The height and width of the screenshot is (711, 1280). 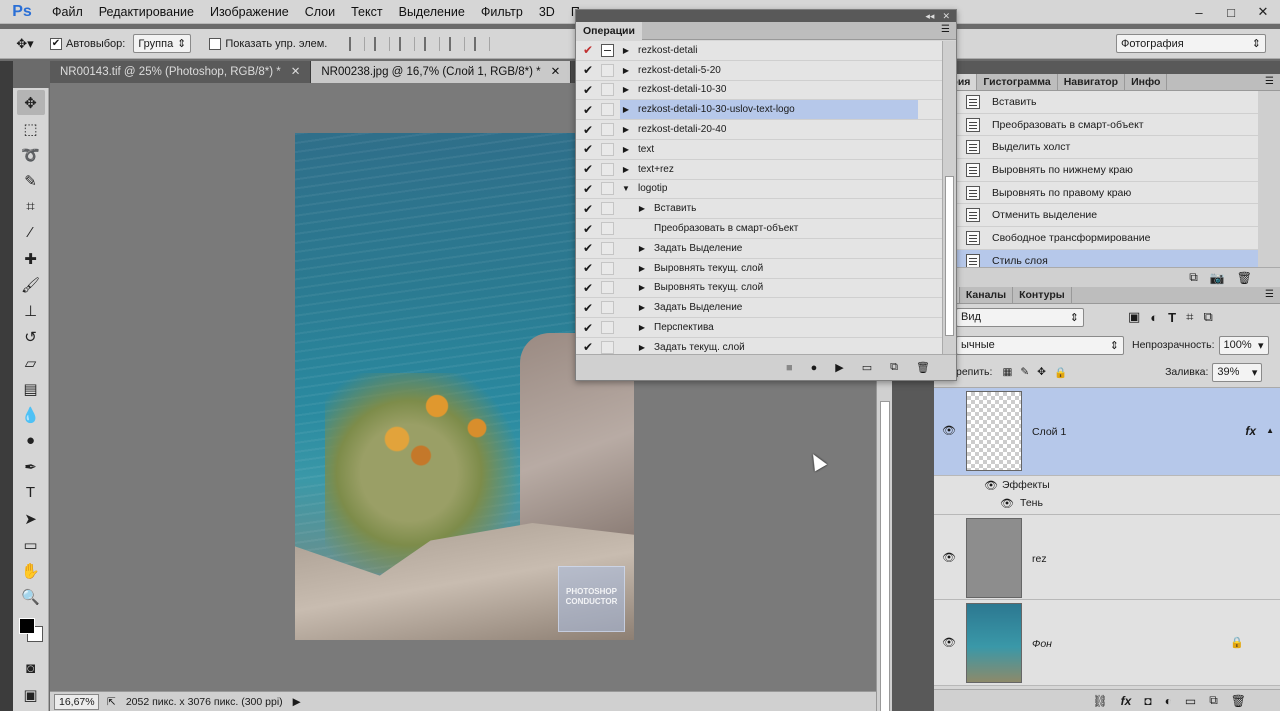 I want to click on action-step-row: ✔ ▶ Задать текущ. слой, so click(x=759, y=346).